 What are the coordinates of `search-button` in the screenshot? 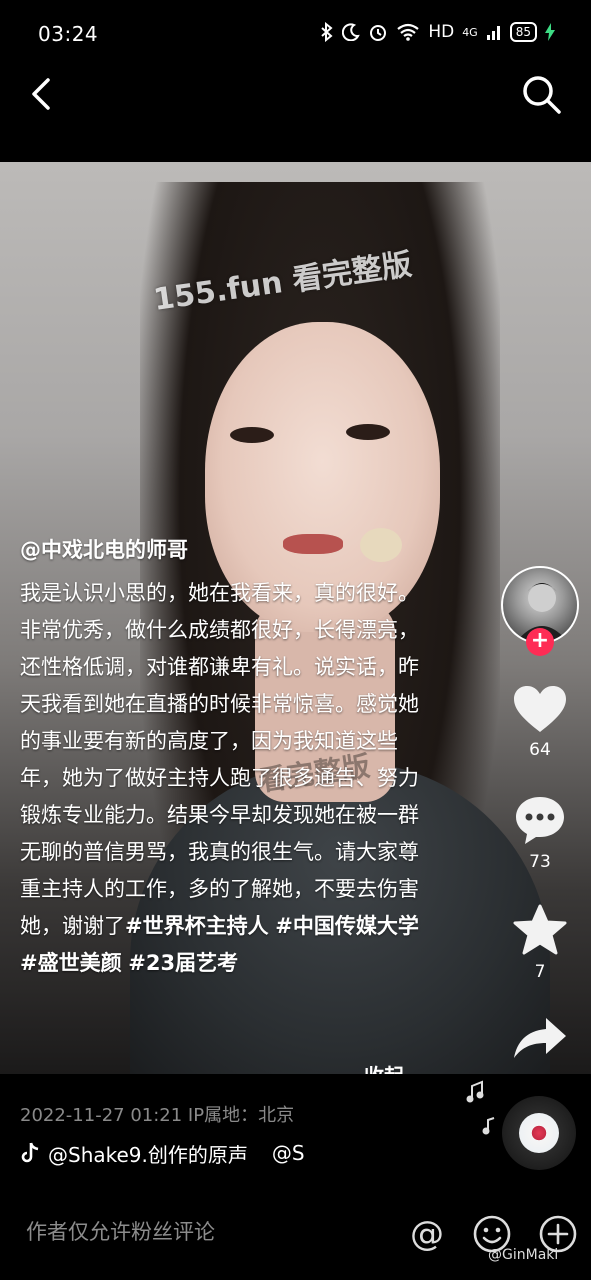 It's located at (541, 94).